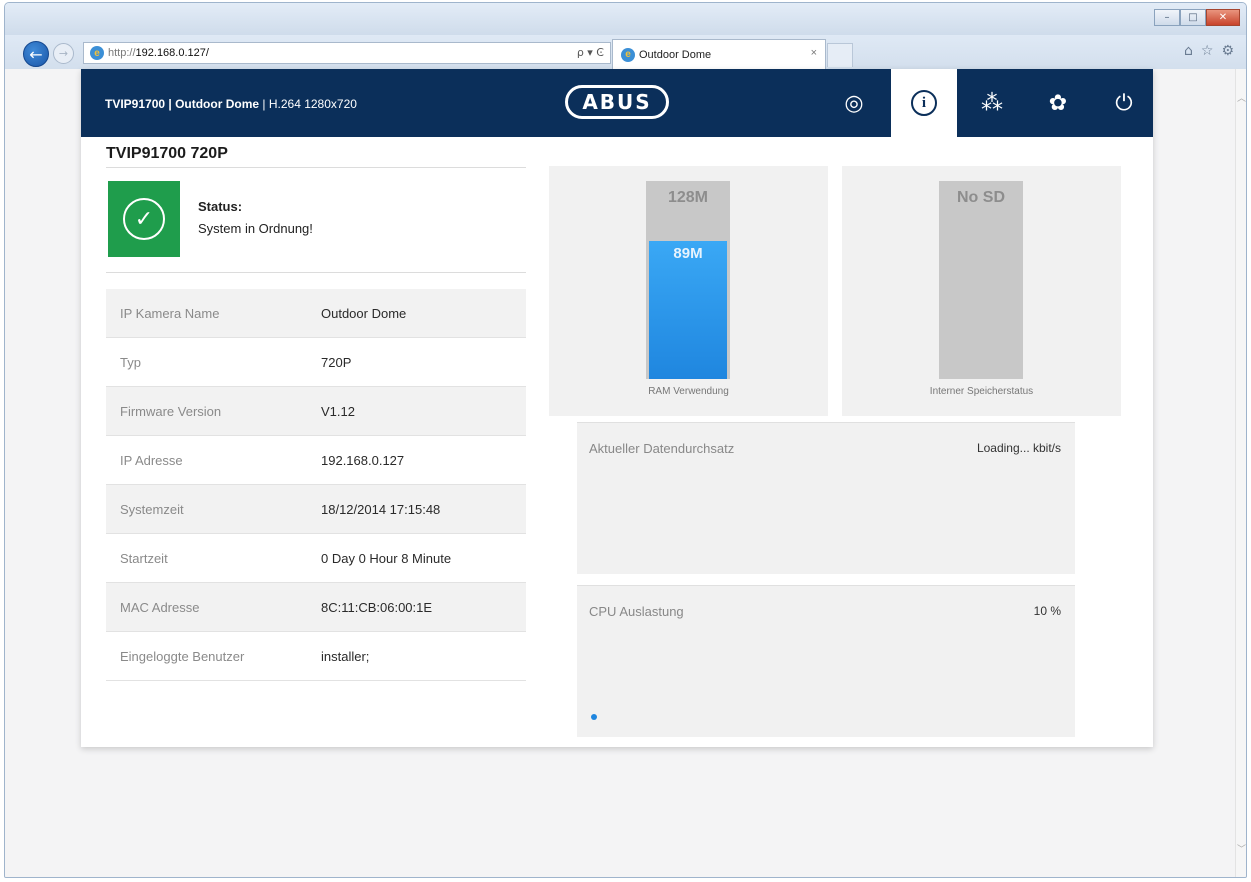  Describe the element at coordinates (1058, 103) in the screenshot. I see `settings-icon: ✿` at that location.